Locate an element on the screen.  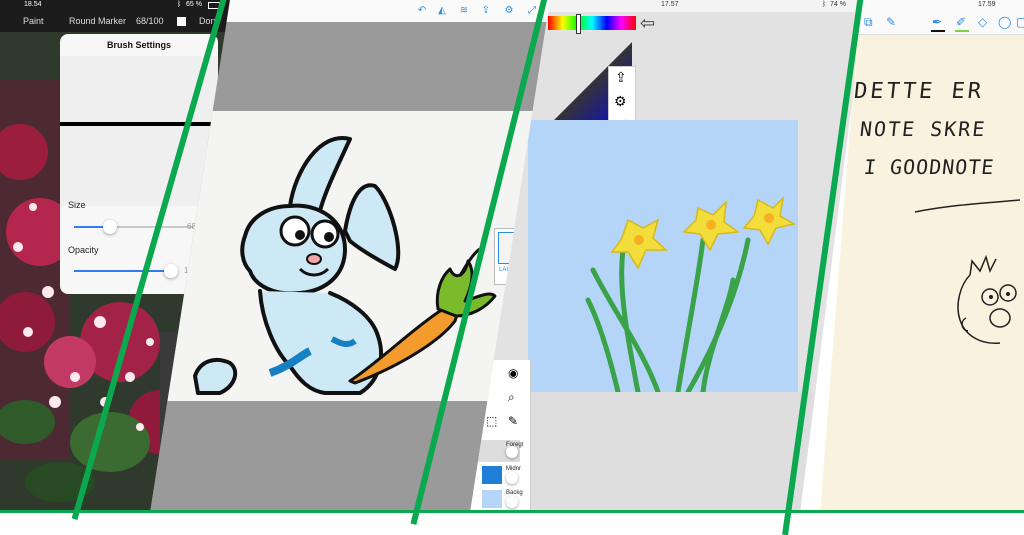
brush-name-button: Round Marker is located at coordinates (97, 21).